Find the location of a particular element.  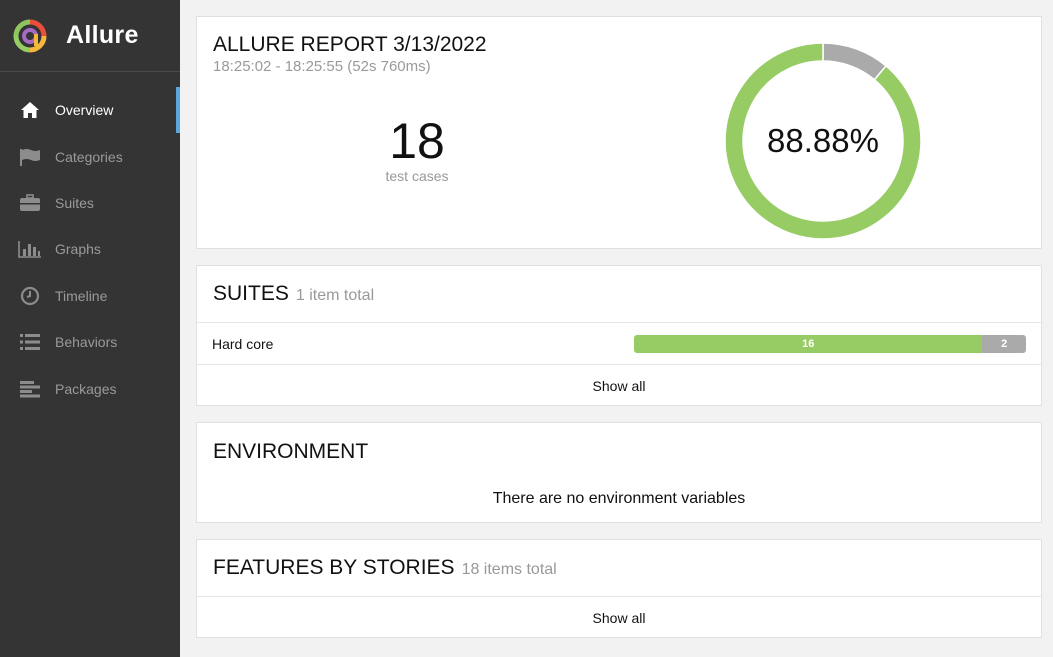

unknown-segment: 2 is located at coordinates (1004, 344).